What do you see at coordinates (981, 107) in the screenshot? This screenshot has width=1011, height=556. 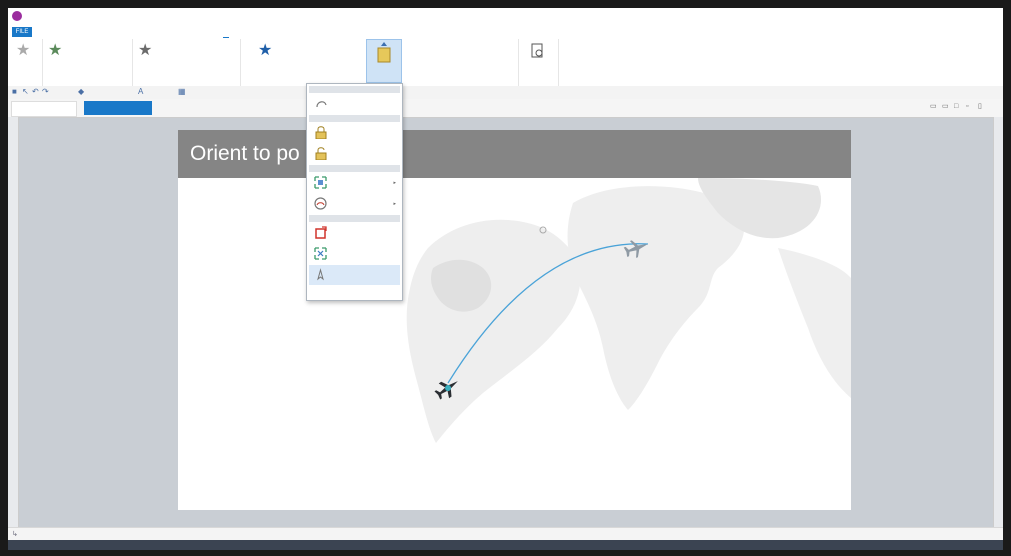 I see `view-icon-5: ▯` at bounding box center [981, 107].